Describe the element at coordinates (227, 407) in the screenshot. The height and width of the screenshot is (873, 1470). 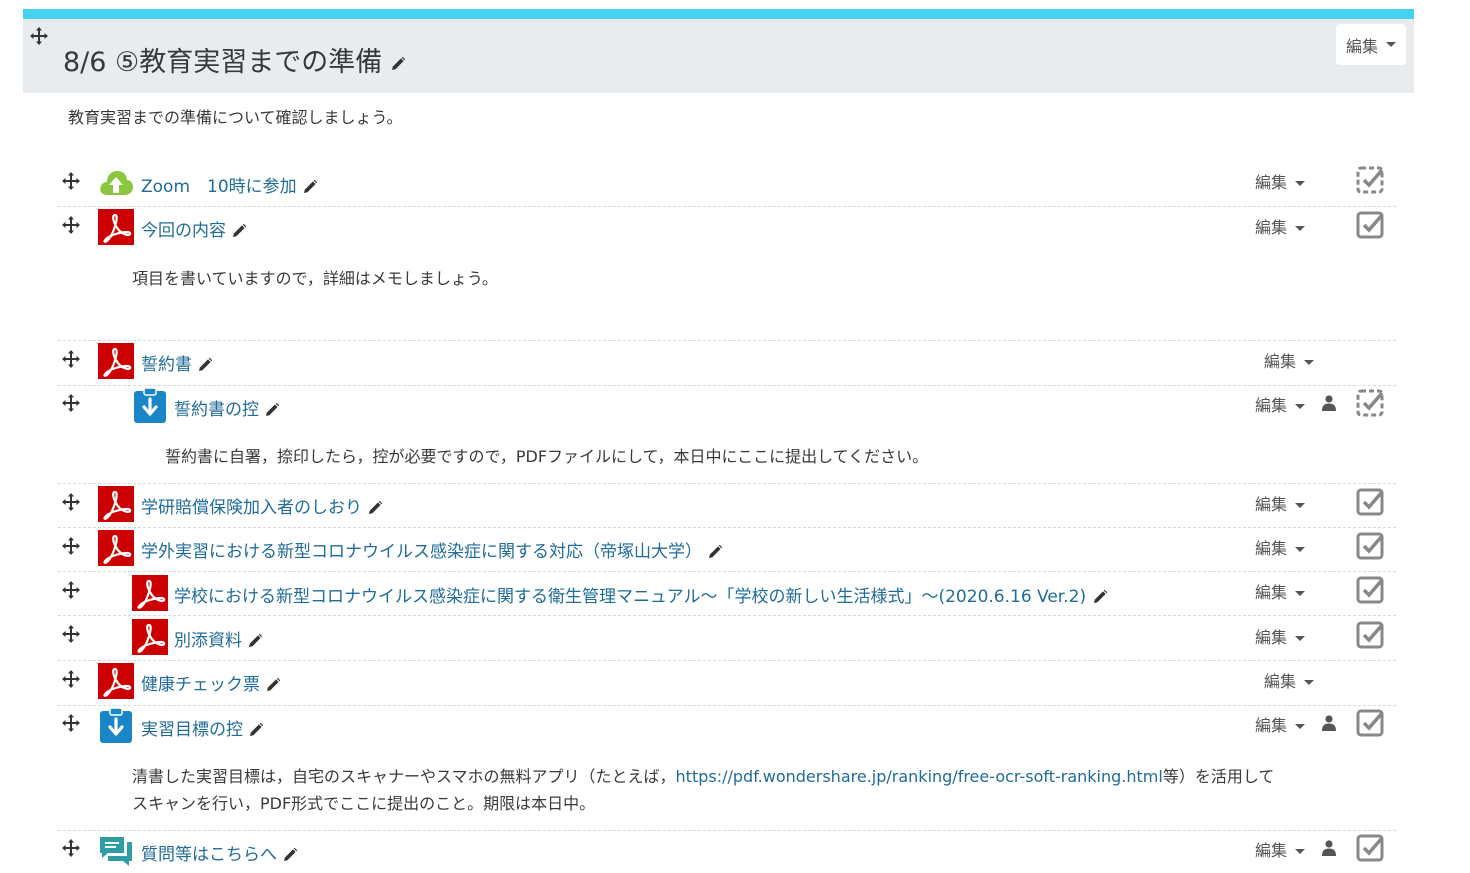
I see `activity-link-pledge-copy: 誓約書の控` at that location.